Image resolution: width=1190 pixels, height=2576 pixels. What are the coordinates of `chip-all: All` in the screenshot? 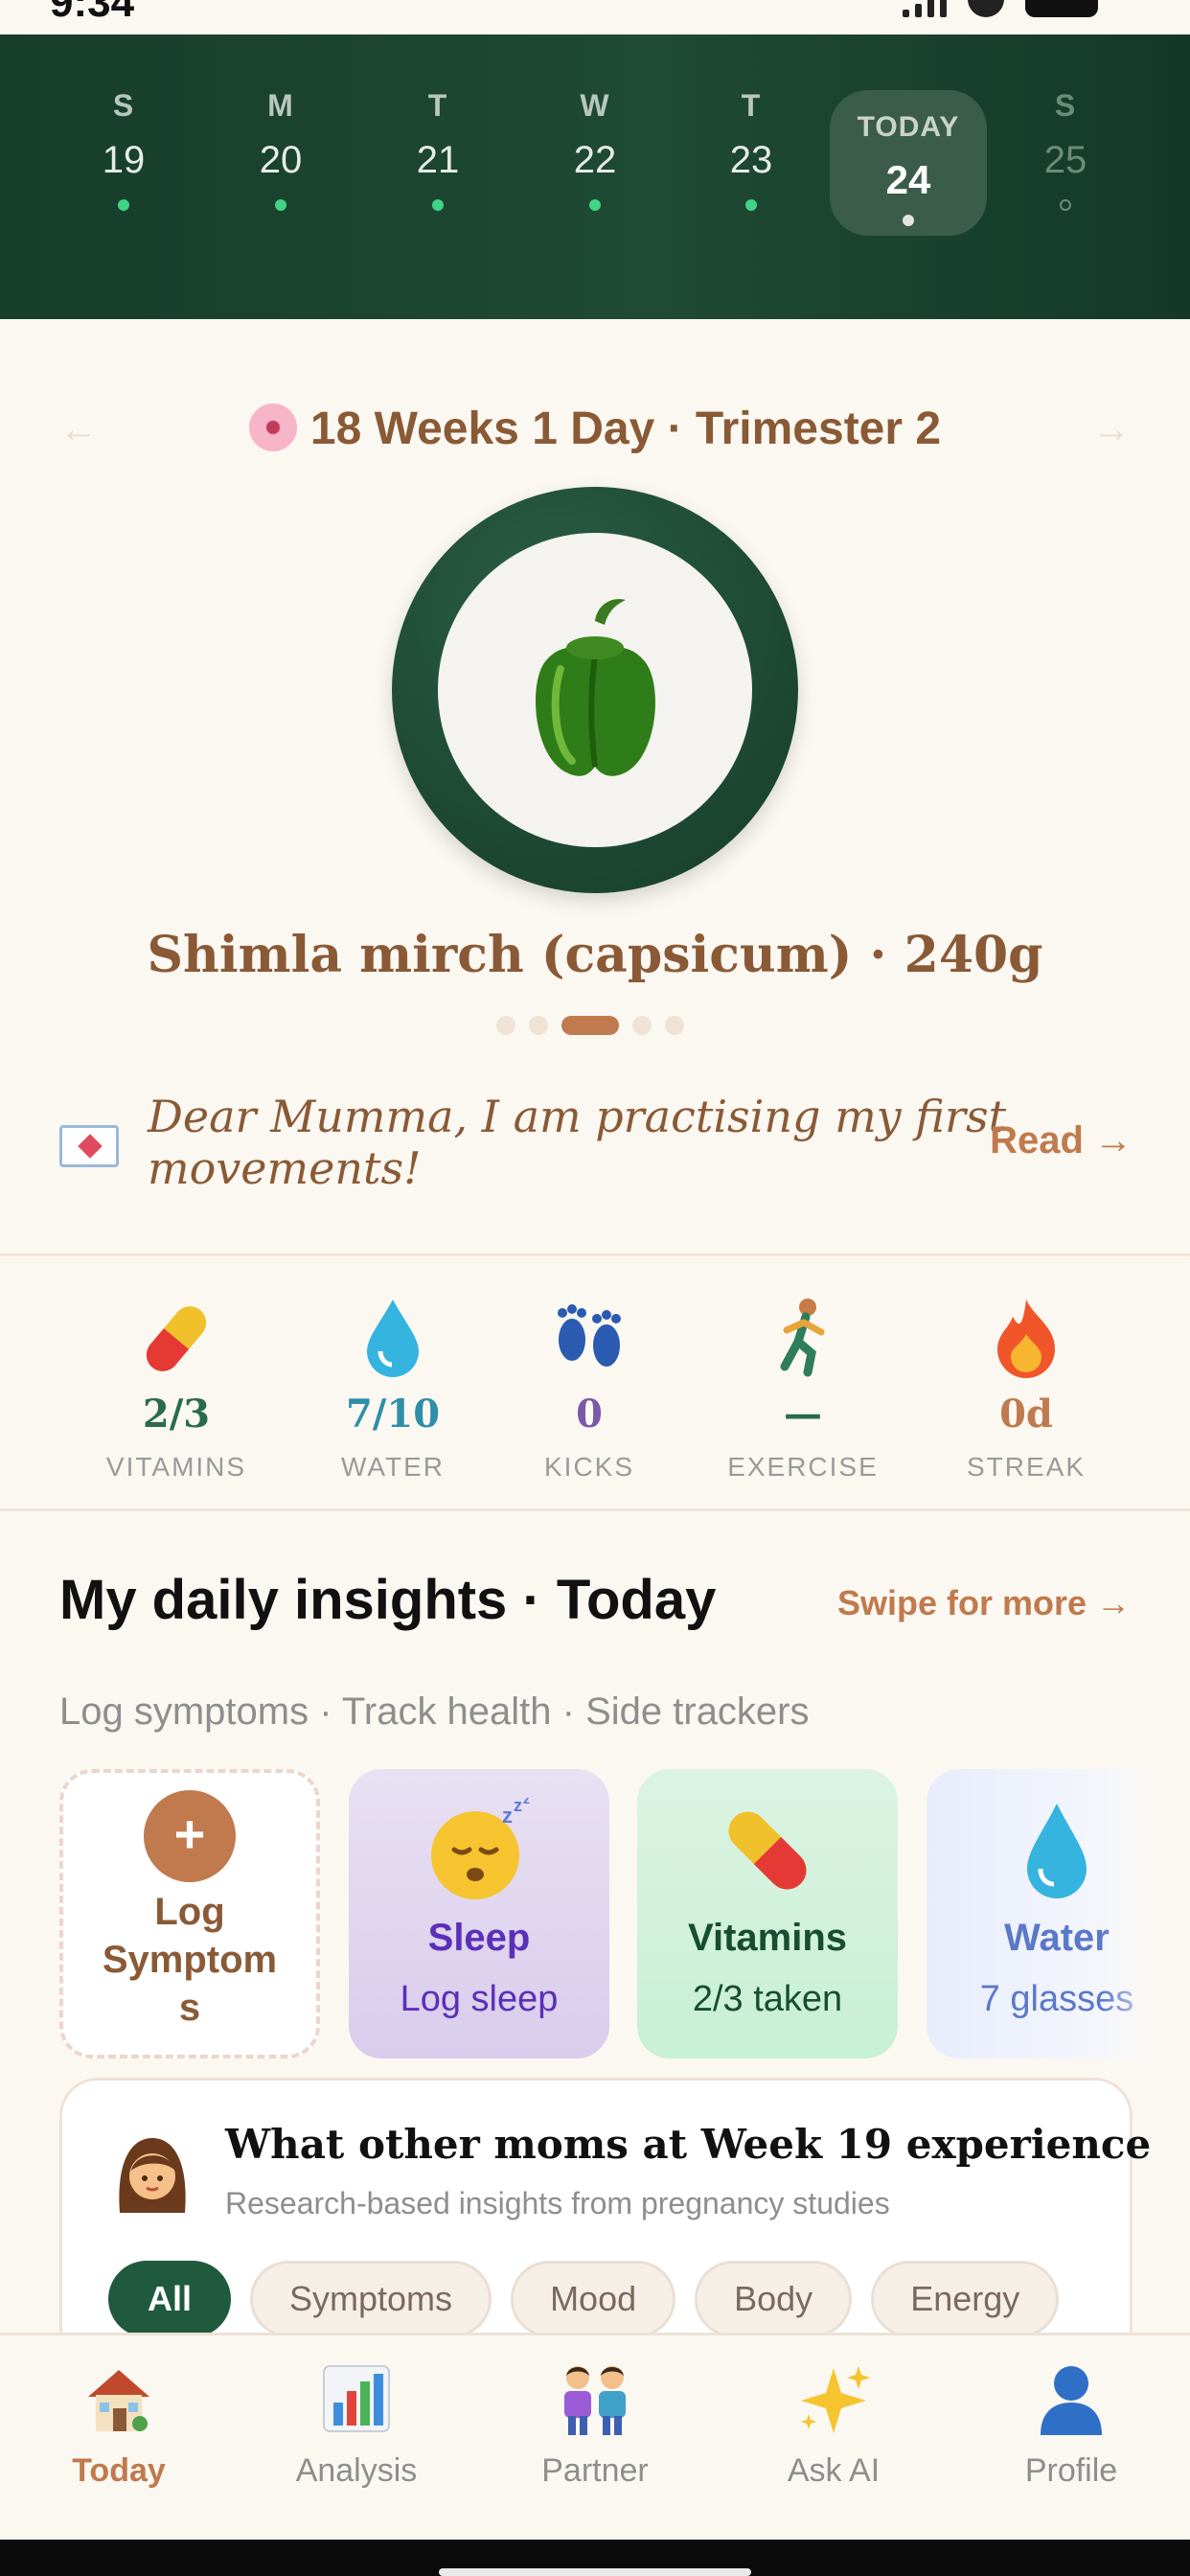 It's located at (170, 2299).